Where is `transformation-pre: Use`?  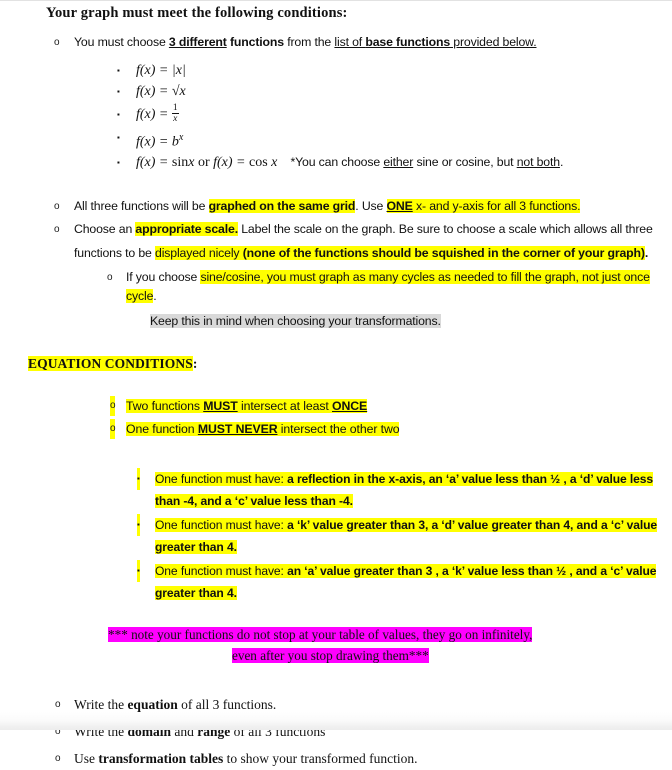 transformation-pre: Use is located at coordinates (86, 759).